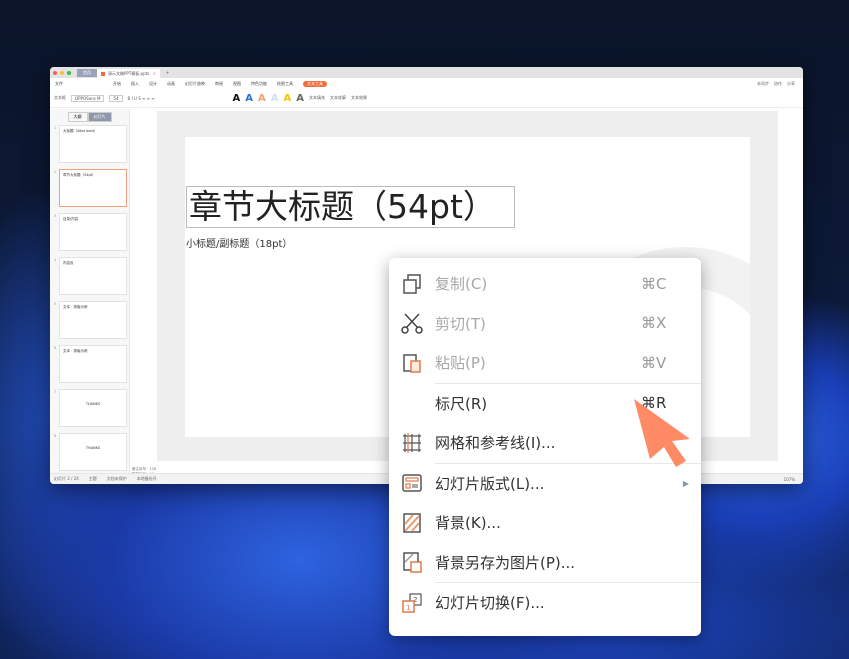 This screenshot has width=849, height=659. I want to click on slide-thumbnail: 6 文本 · 排版示例, so click(90, 364).